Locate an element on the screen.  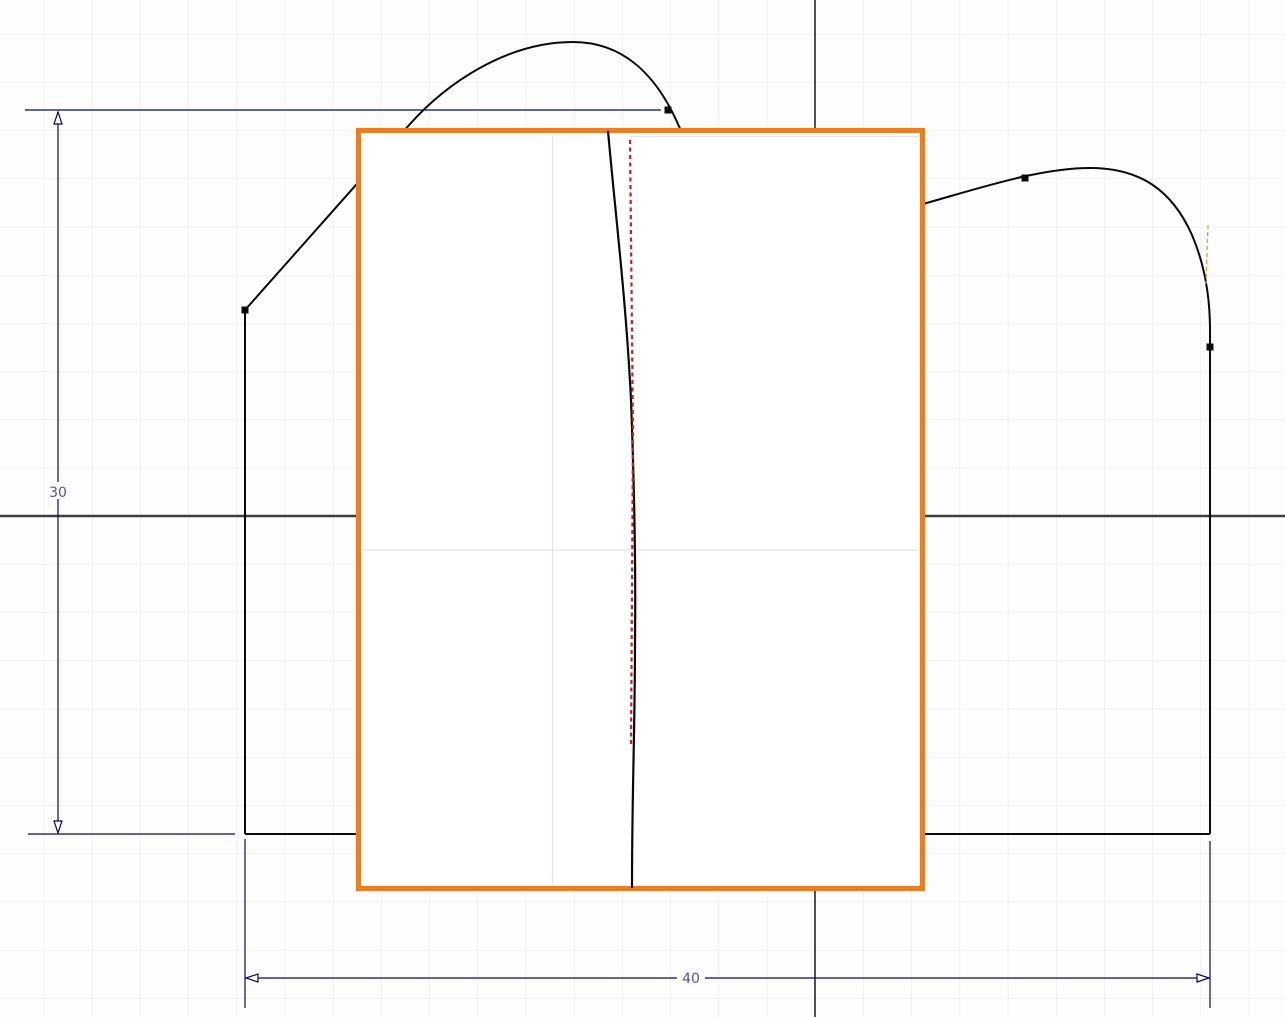
dimension-value-text: 30 is located at coordinates (58, 493).